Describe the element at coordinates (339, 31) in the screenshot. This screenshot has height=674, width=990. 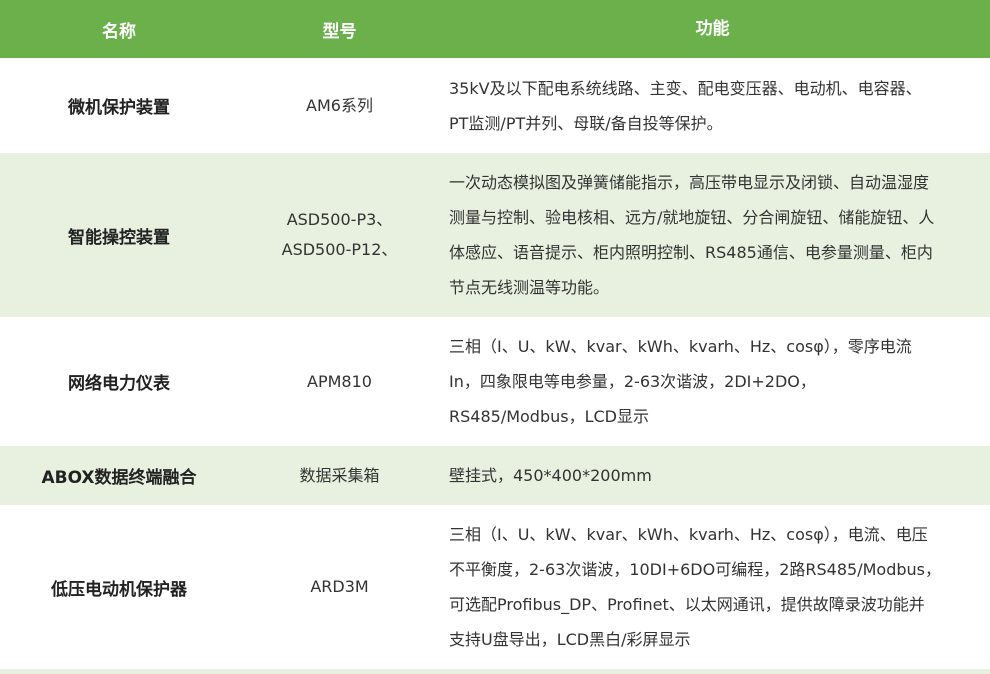
I see `header-model: 型号` at that location.